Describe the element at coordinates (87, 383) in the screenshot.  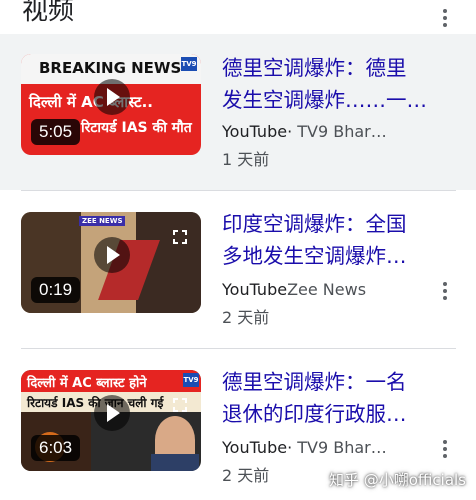
I see `thumbnail-headline-1: दिल्ली में AC ब्लास्ट होने` at that location.